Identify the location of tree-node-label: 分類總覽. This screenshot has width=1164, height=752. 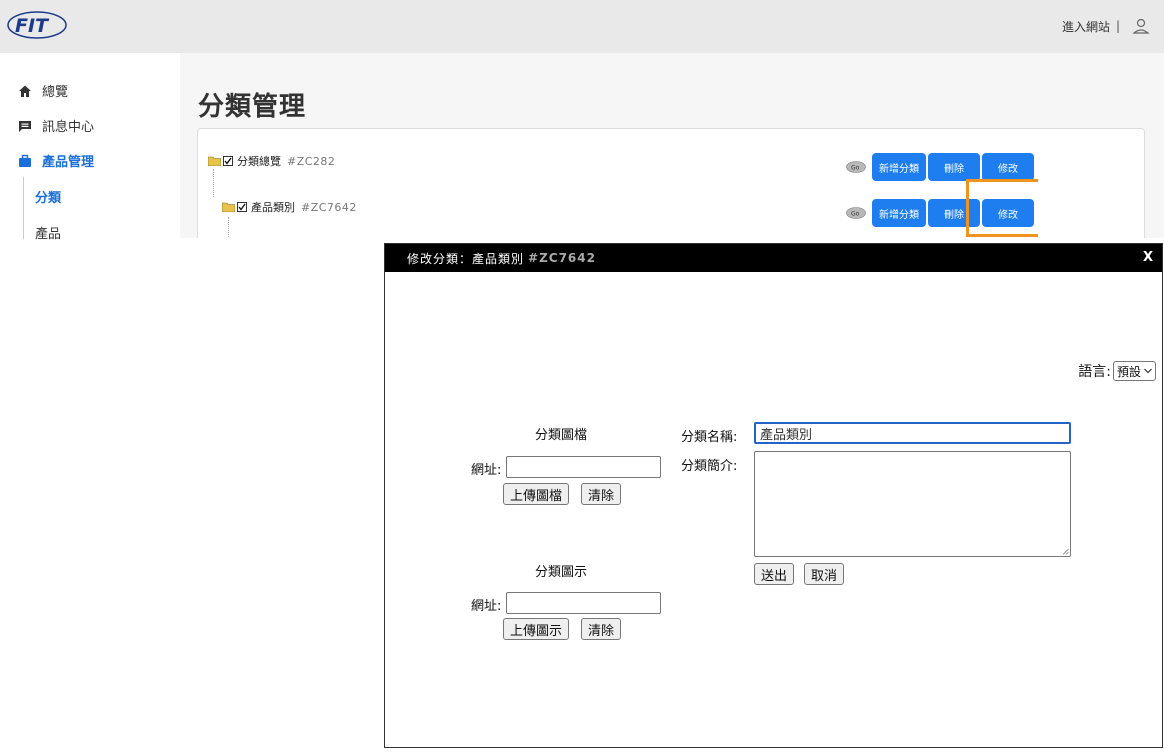
(259, 161).